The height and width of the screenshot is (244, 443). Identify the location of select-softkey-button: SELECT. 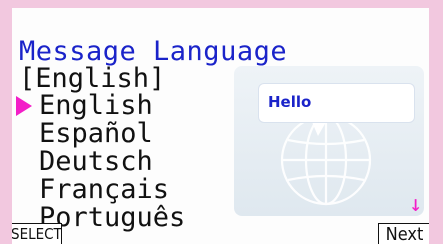
(37, 233).